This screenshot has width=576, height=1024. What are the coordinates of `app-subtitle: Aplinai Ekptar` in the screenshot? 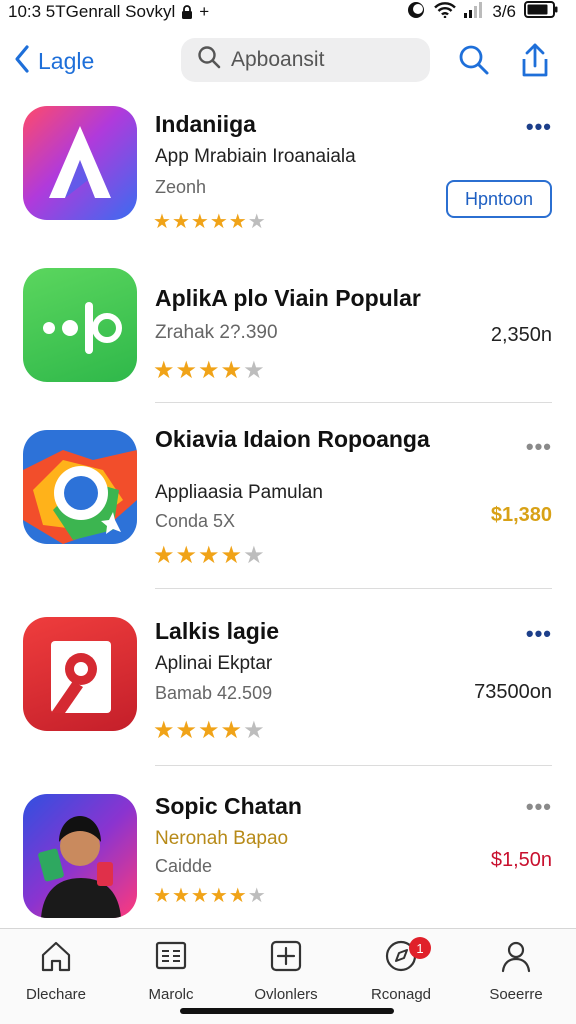 It's located at (214, 663).